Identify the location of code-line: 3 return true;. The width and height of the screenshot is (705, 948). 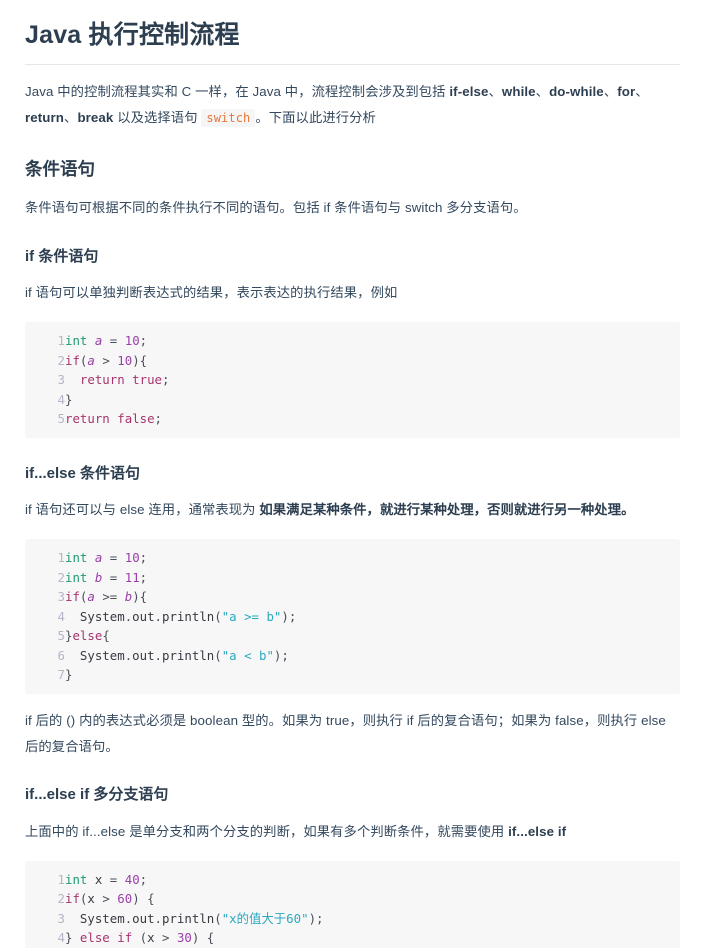
(352, 380).